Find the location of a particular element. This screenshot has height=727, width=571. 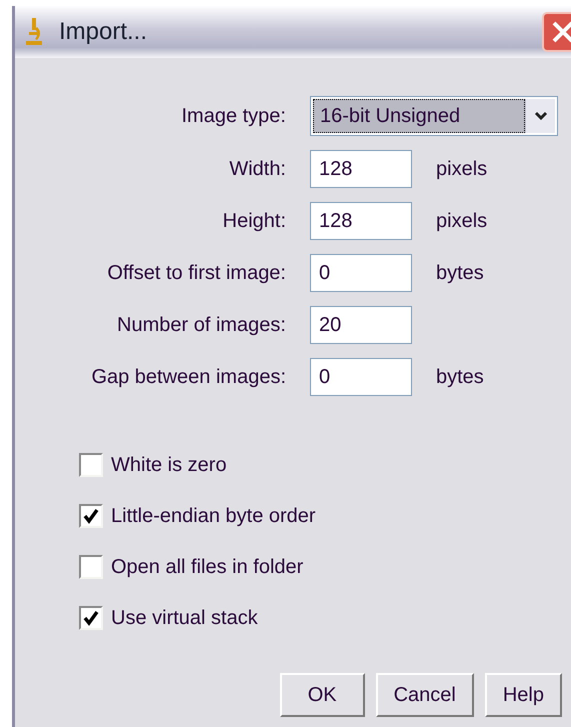

input-field: 20 is located at coordinates (361, 325).